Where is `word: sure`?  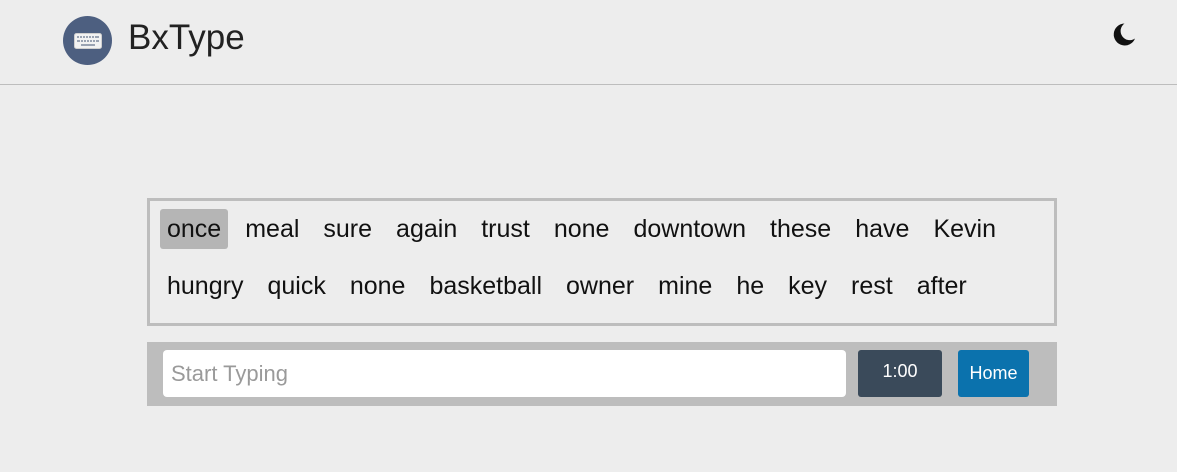
word: sure is located at coordinates (348, 229).